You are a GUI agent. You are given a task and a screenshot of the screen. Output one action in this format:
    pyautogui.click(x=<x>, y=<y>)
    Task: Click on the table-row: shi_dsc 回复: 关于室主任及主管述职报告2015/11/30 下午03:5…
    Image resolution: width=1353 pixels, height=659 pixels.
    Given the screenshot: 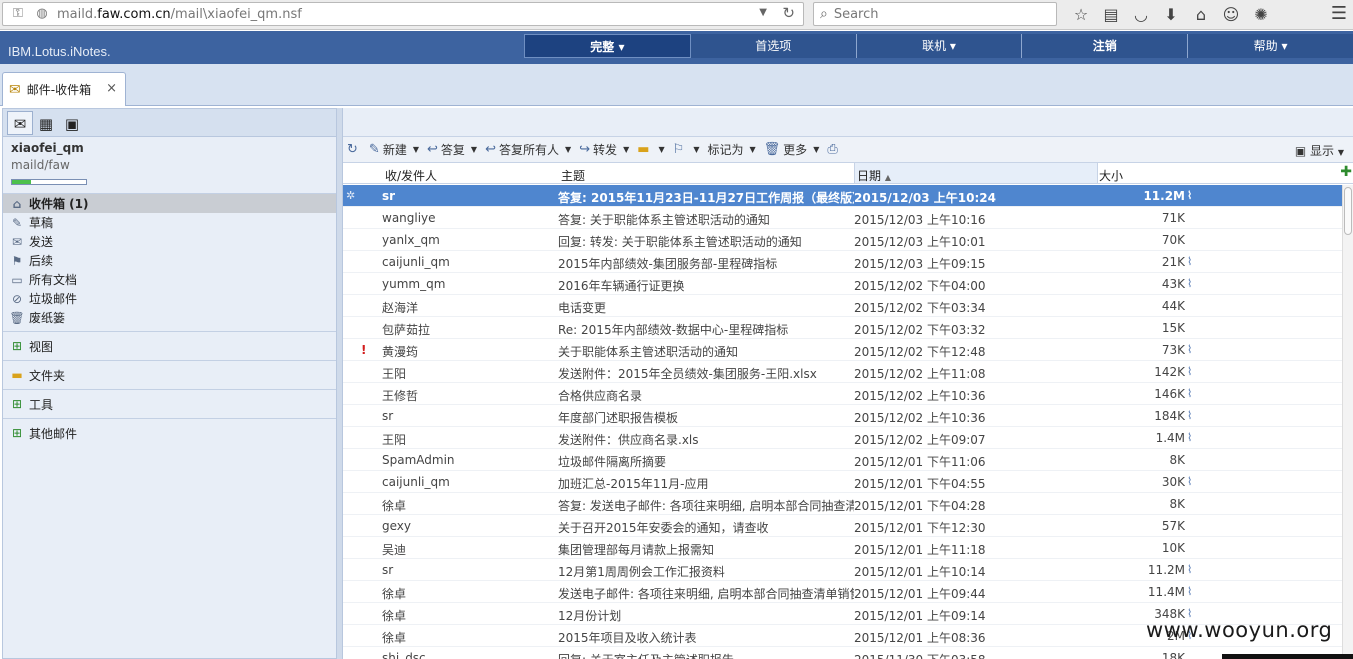 What is the action you would take?
    pyautogui.click(x=843, y=653)
    